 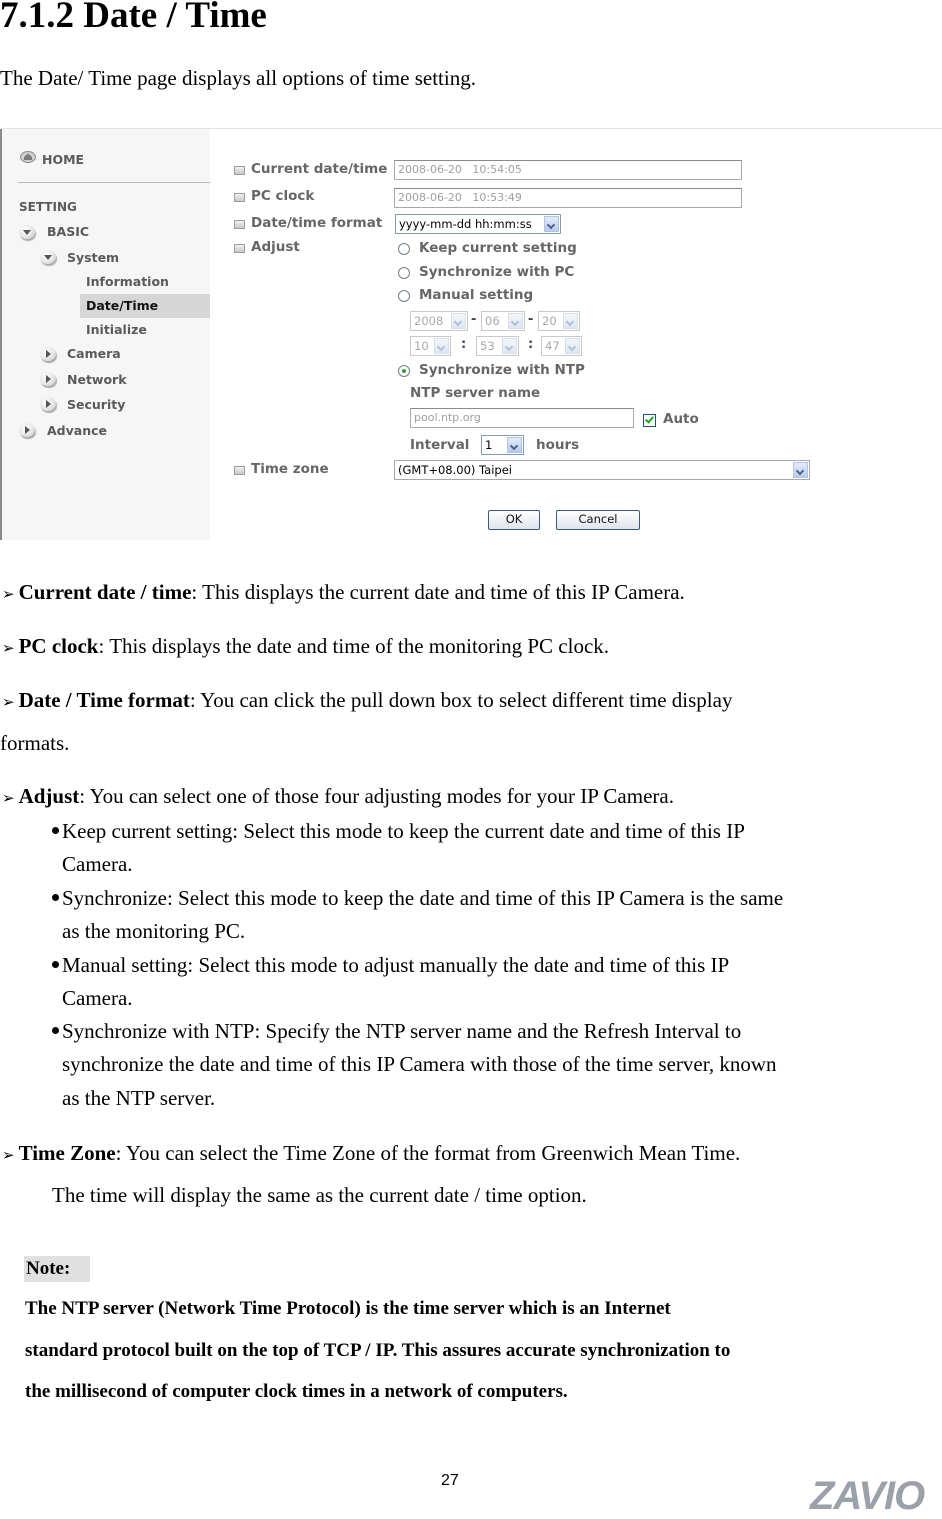 I want to click on interval-select: 1, so click(x=502, y=445).